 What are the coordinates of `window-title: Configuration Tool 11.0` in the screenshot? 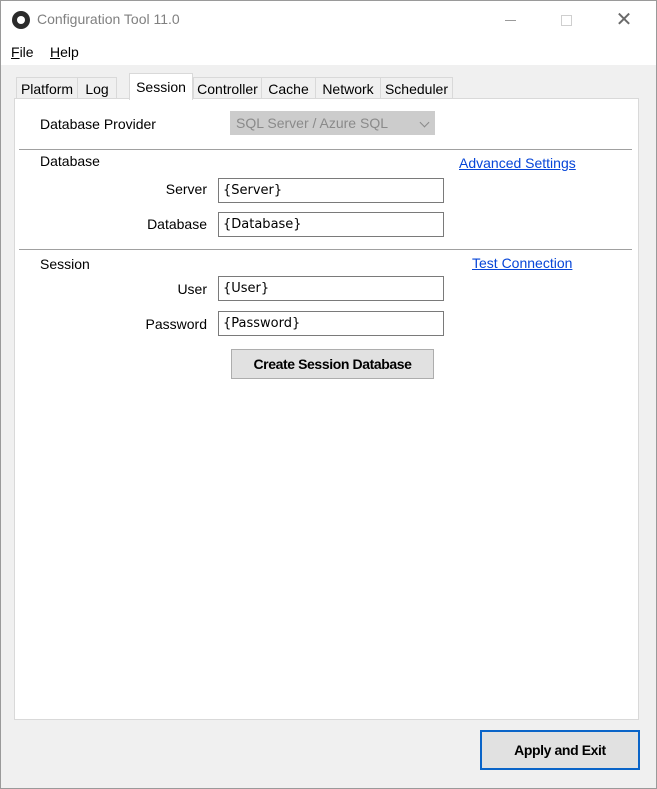 It's located at (108, 19).